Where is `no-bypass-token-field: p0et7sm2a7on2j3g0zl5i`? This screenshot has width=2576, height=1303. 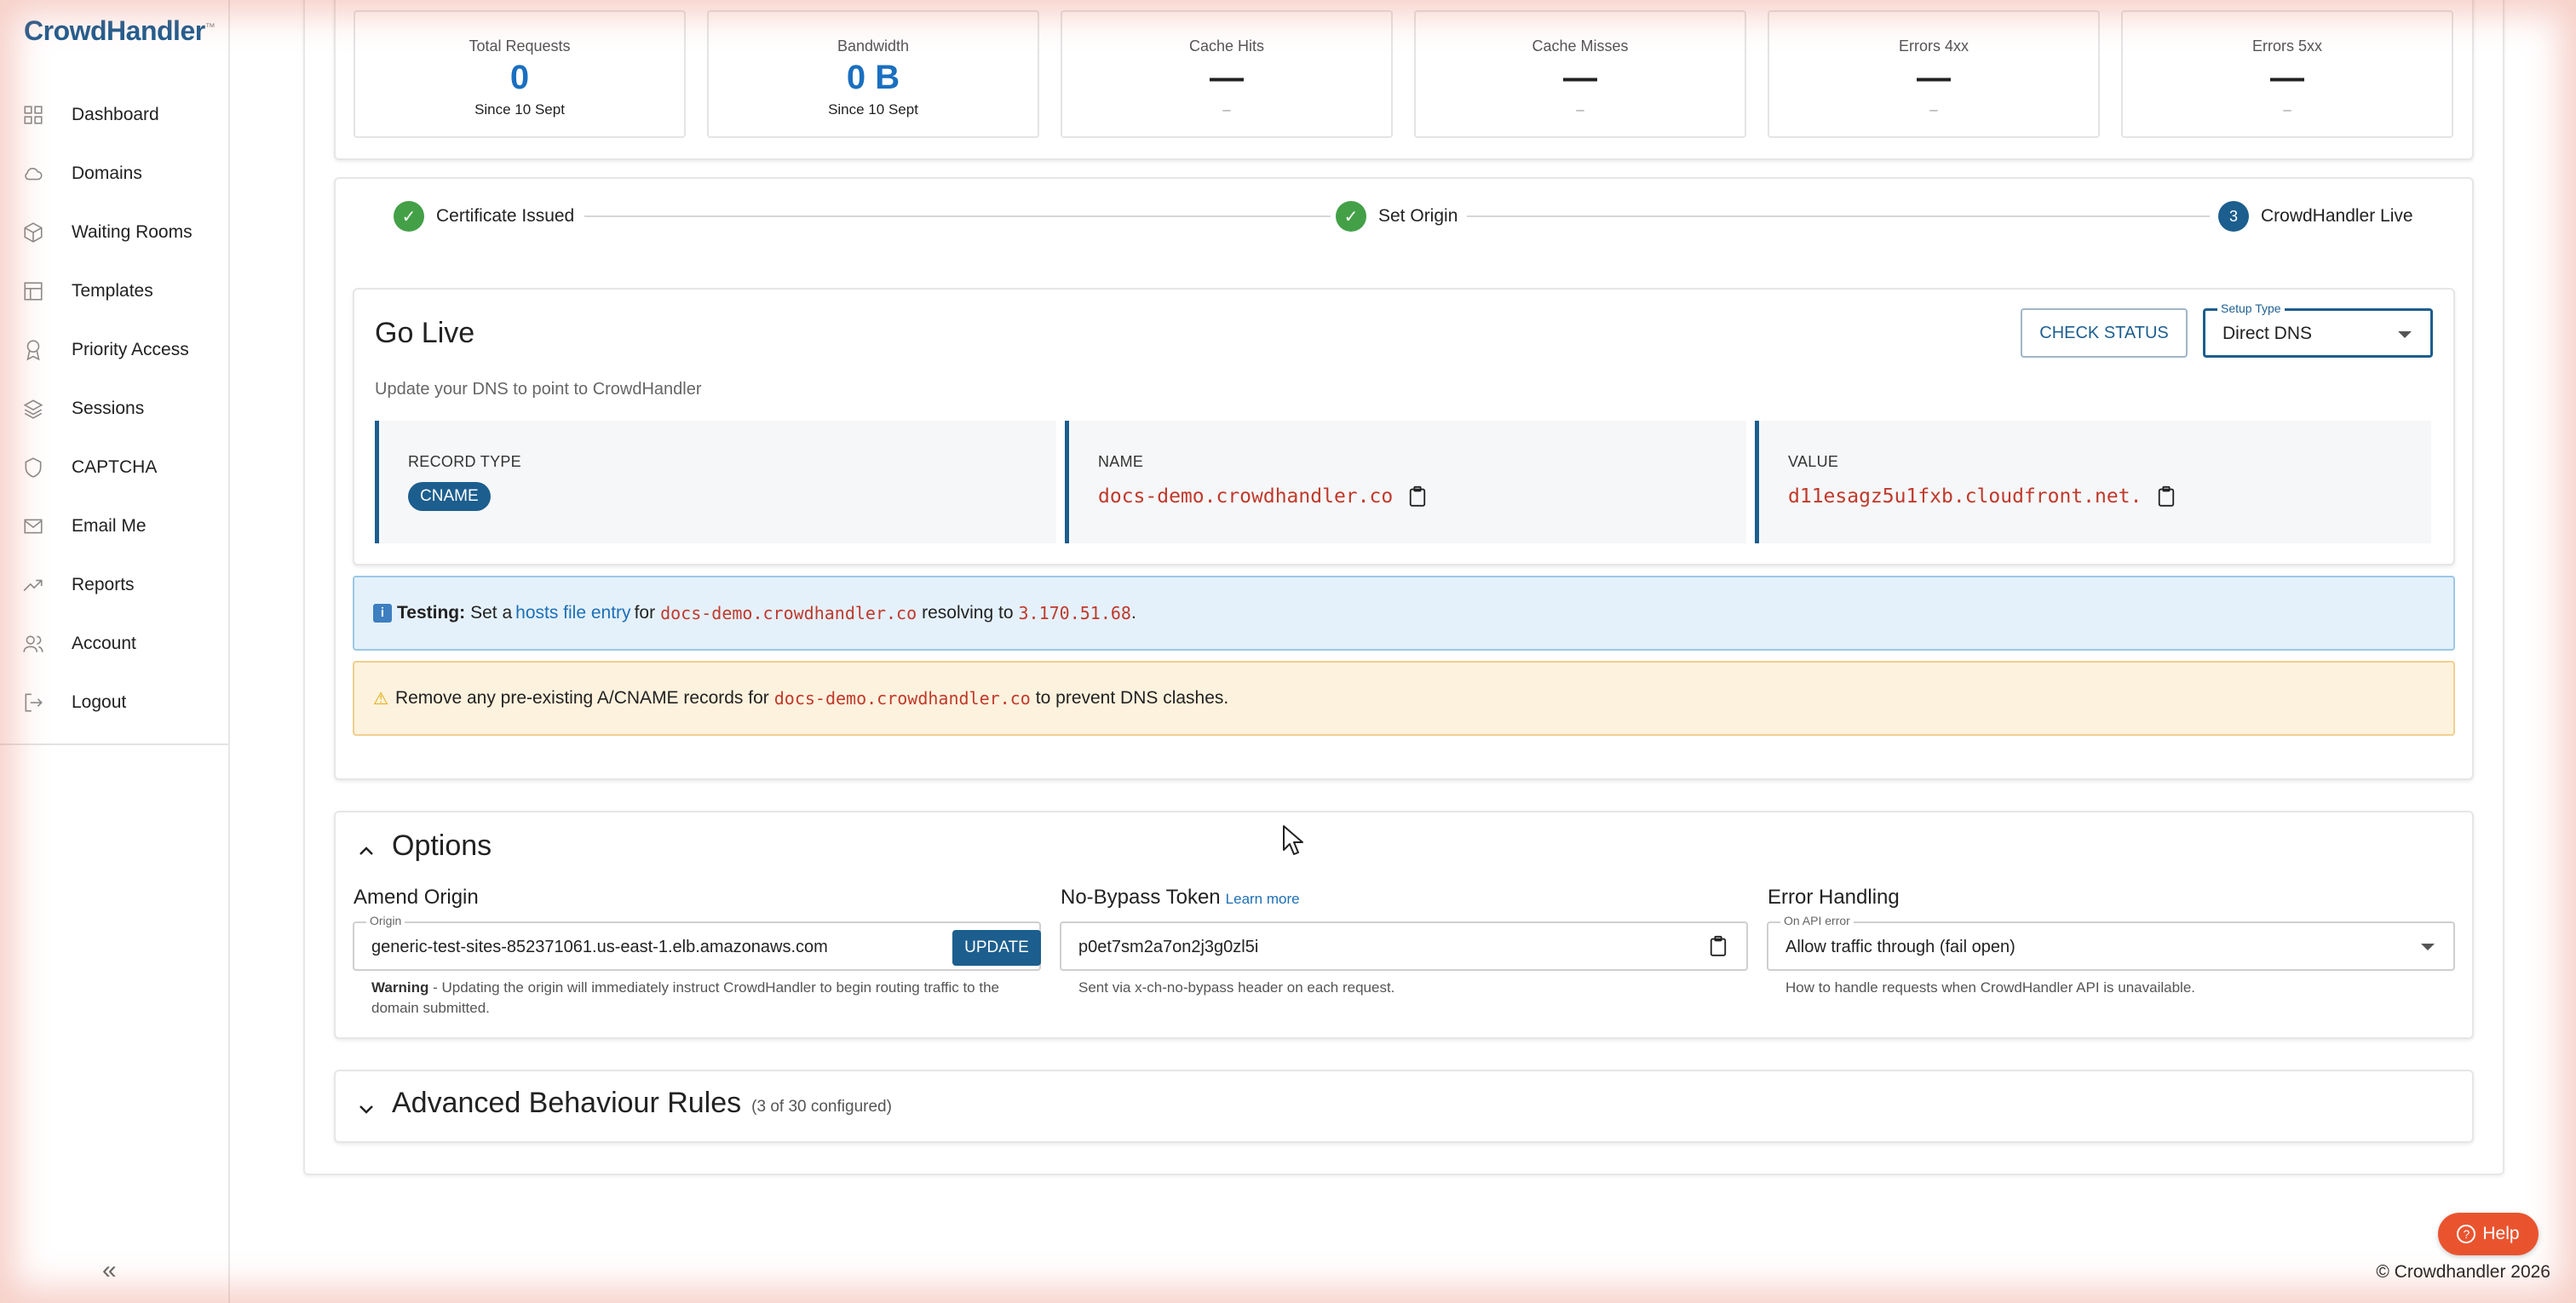 no-bypass-token-field: p0et7sm2a7on2j3g0zl5i is located at coordinates (1404, 946).